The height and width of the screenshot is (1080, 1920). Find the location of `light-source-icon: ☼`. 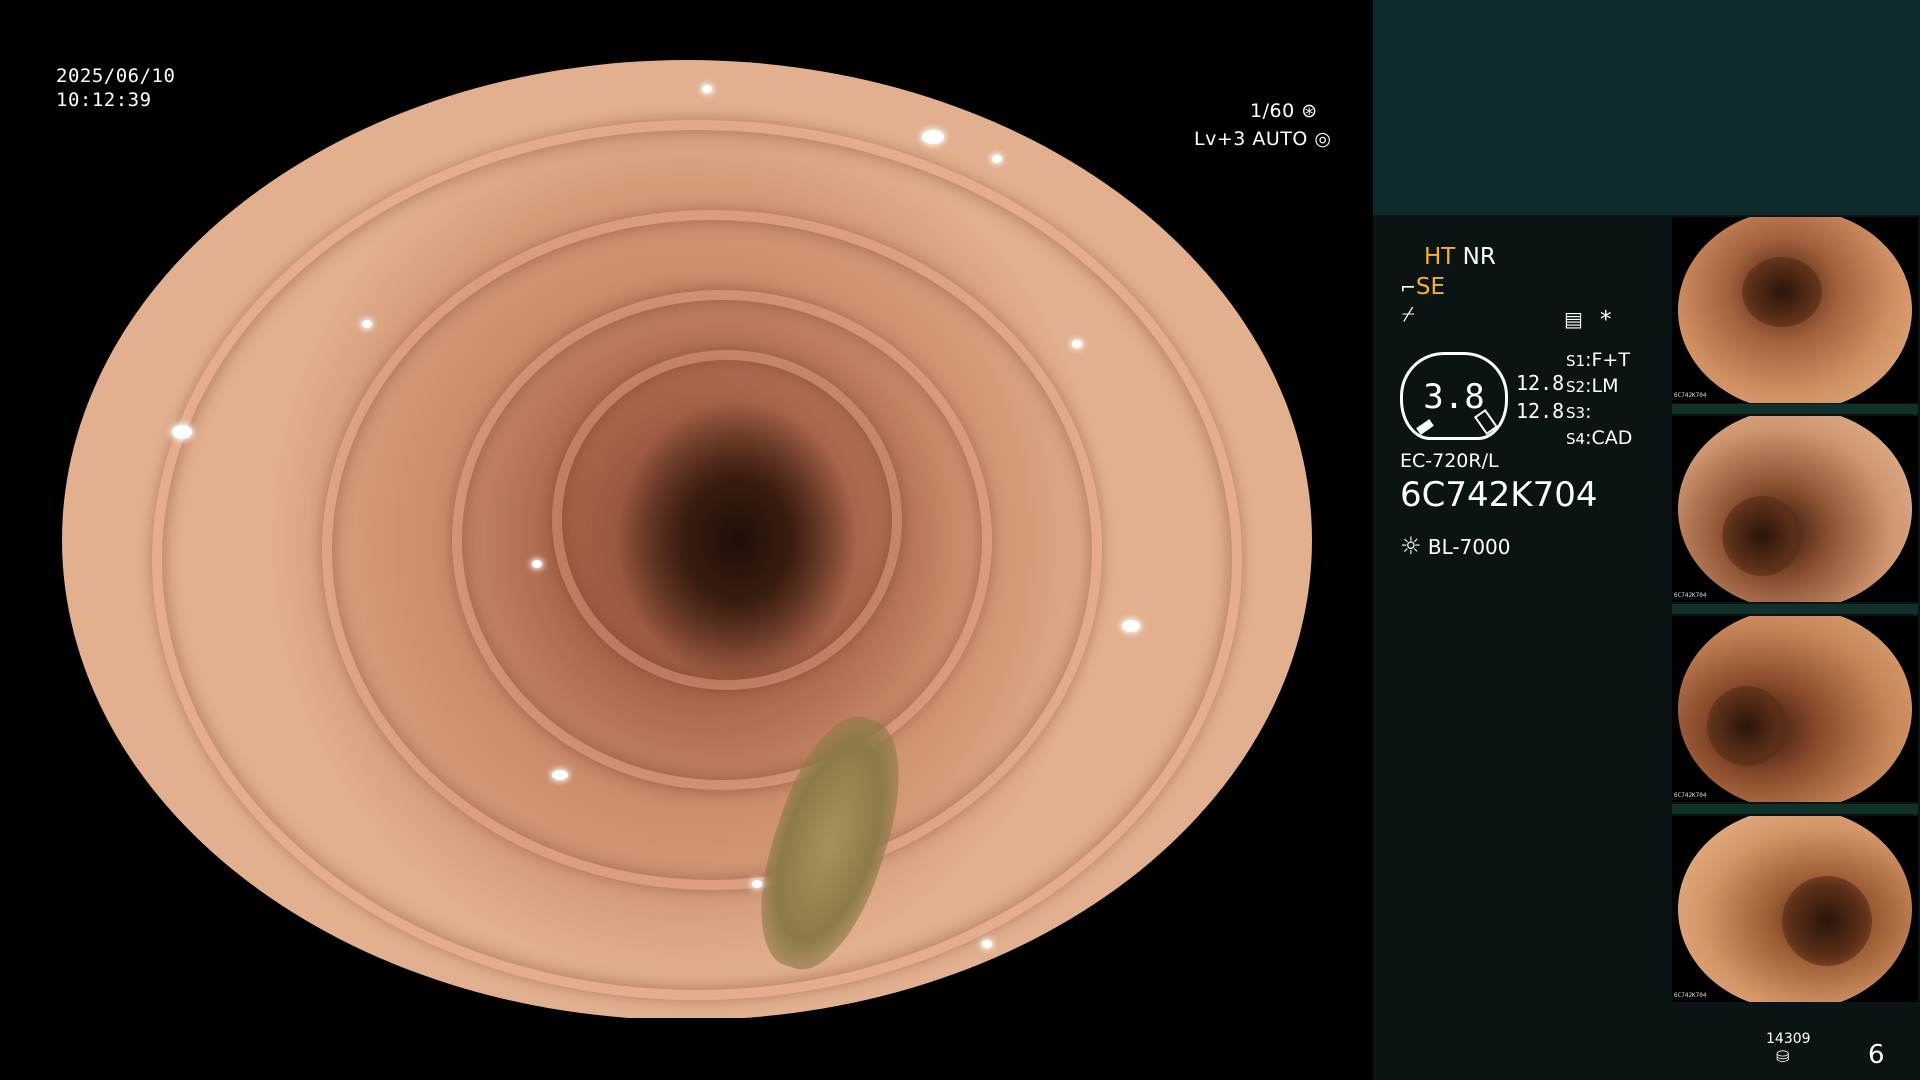

light-source-icon: ☼ is located at coordinates (1411, 546).